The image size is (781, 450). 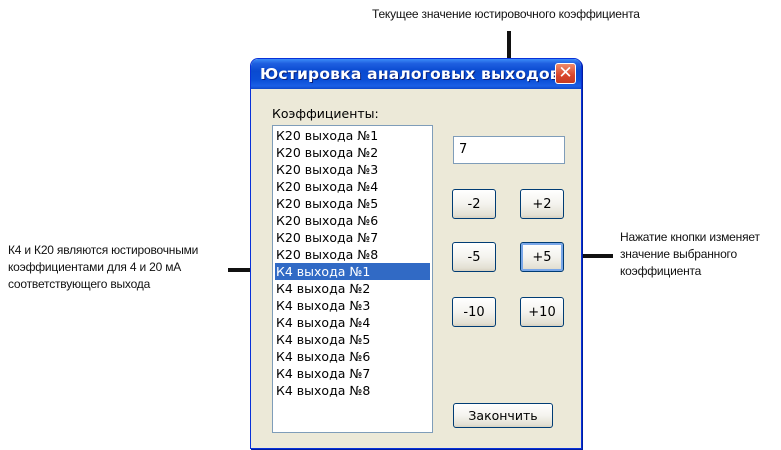 What do you see at coordinates (474, 257) in the screenshot?
I see `minus-5-button: -5` at bounding box center [474, 257].